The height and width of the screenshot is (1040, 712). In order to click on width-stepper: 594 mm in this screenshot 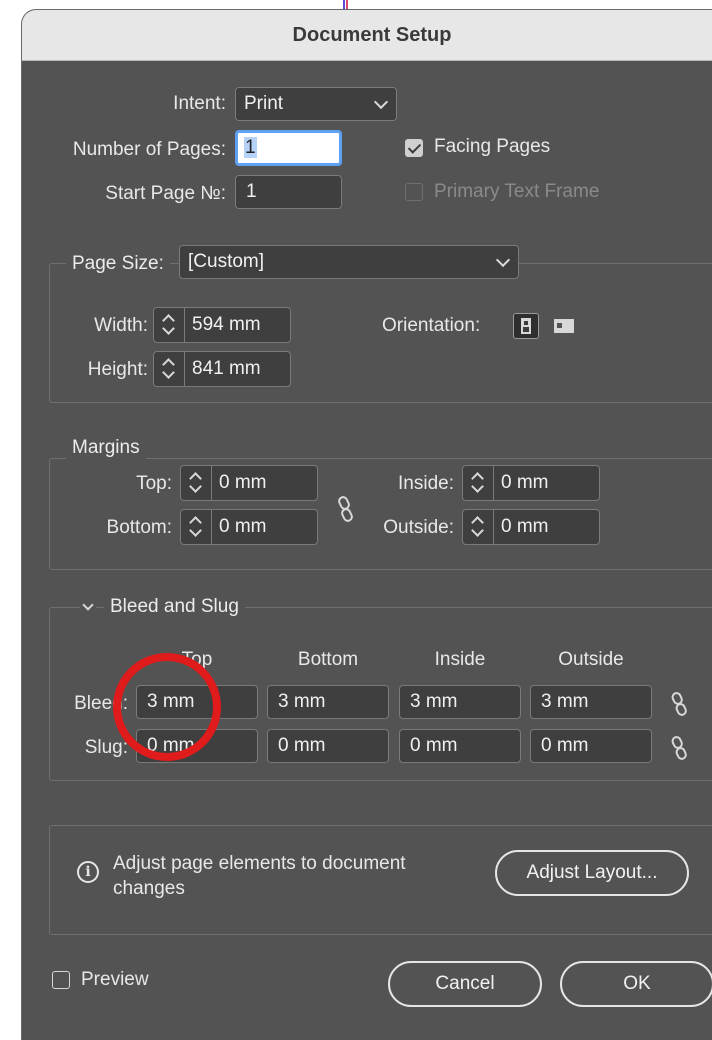, I will do `click(222, 325)`.